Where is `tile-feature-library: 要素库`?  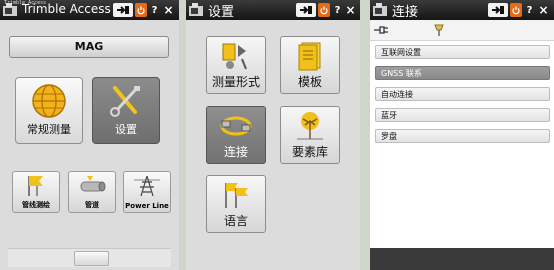 tile-feature-library: 要素库 is located at coordinates (310, 135).